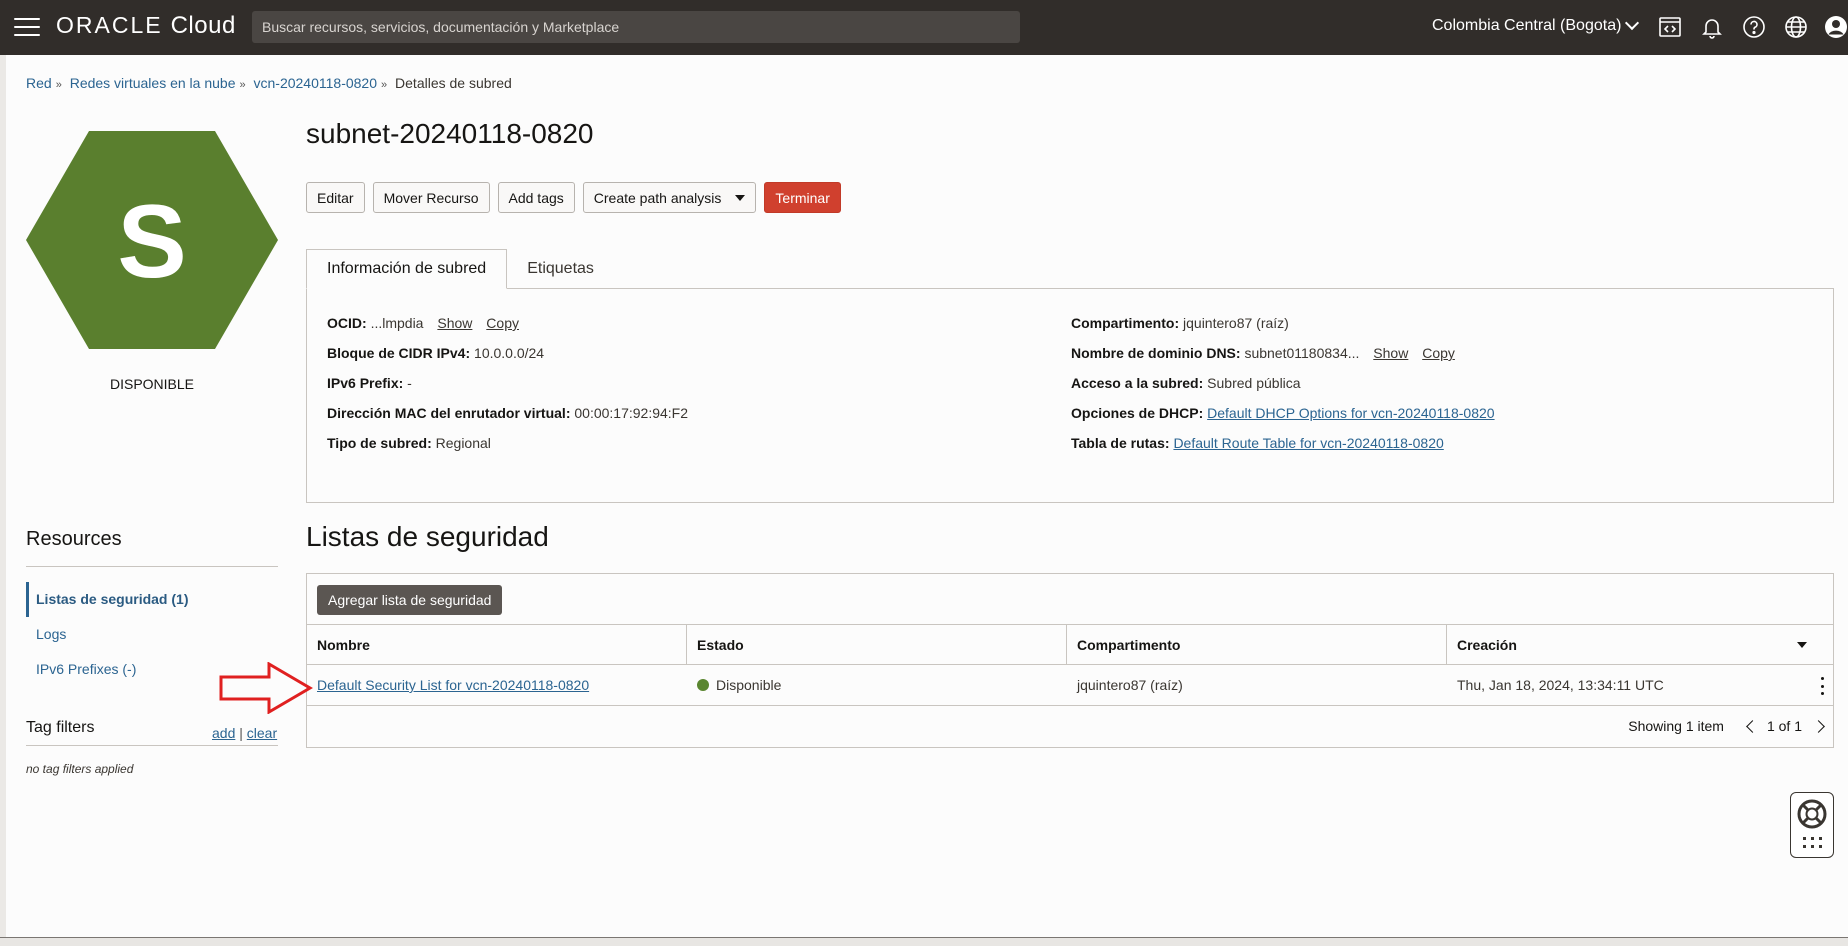  I want to click on subnet-hexagon-icon: S, so click(152, 240).